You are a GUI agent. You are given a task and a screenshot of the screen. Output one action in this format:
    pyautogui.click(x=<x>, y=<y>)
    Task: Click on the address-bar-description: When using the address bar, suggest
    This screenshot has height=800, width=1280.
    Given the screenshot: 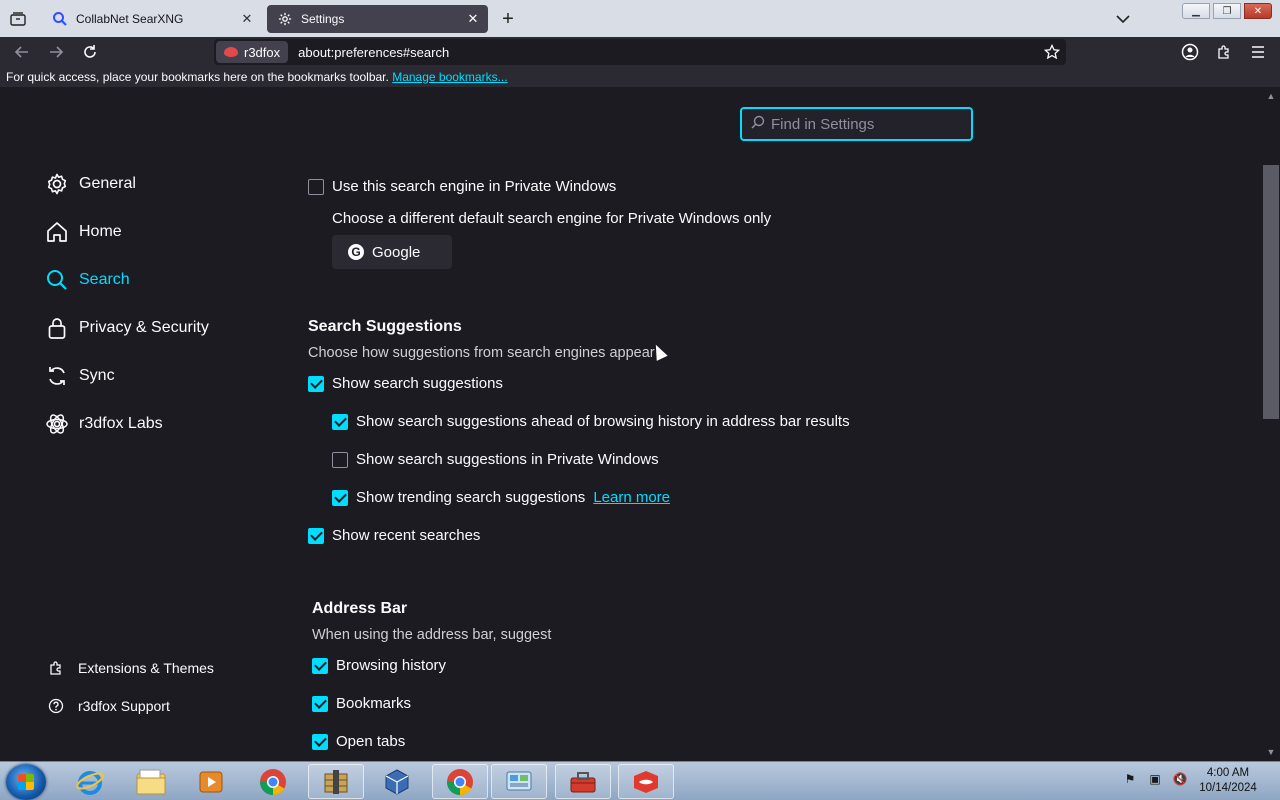 What is the action you would take?
    pyautogui.click(x=432, y=635)
    